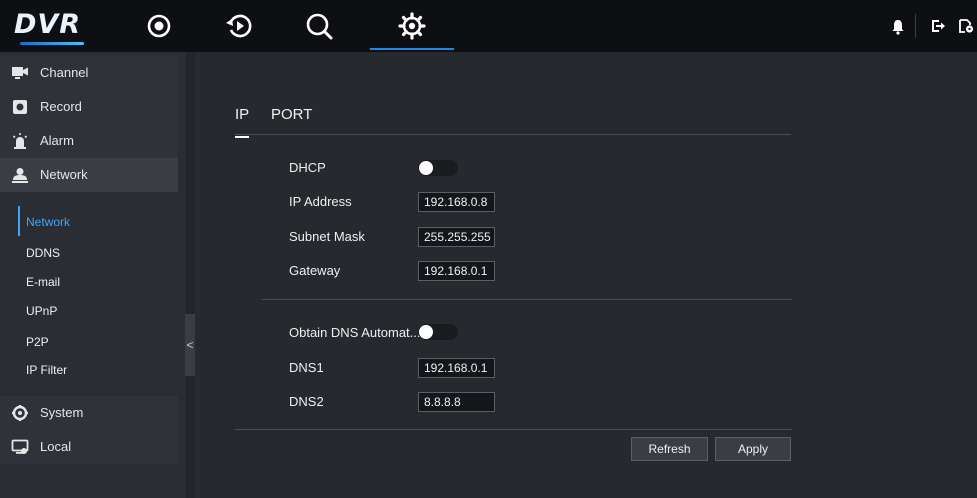 The height and width of the screenshot is (498, 977). I want to click on subnet-mask-field: 255.255.255, so click(456, 237).